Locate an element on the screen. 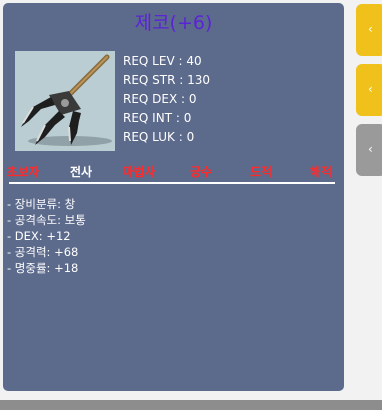 The width and height of the screenshot is (382, 410). job-bowman: 궁수 is located at coordinates (201, 172).